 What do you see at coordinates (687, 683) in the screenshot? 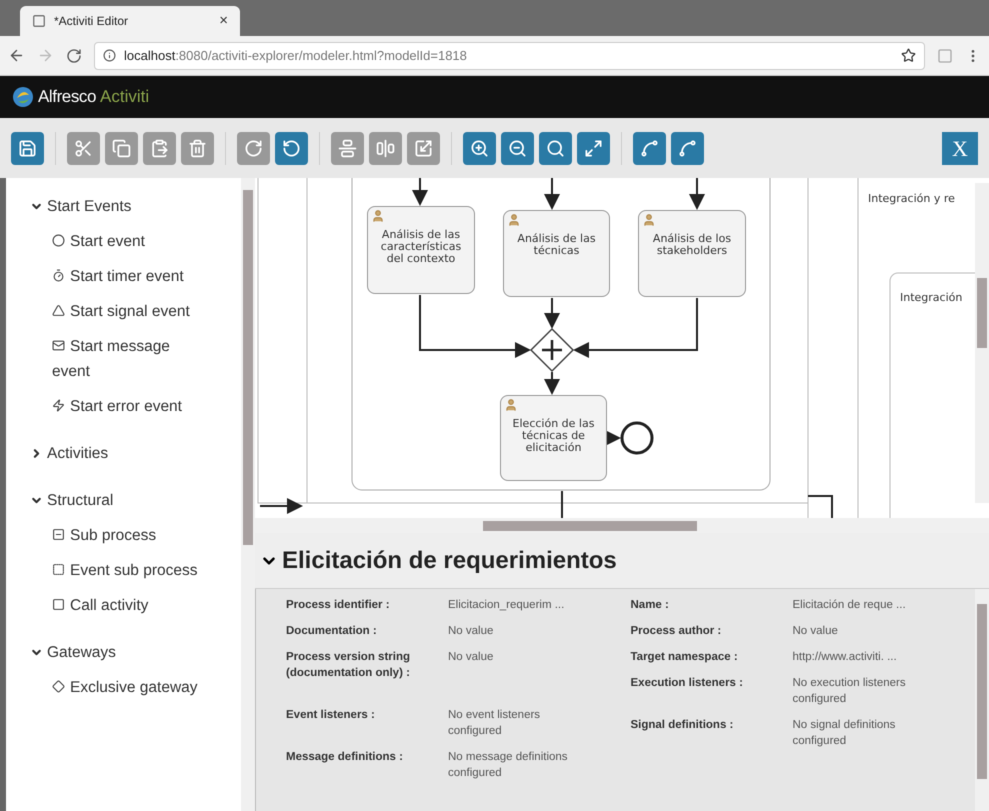
I see `property-label: Execution listeners :` at bounding box center [687, 683].